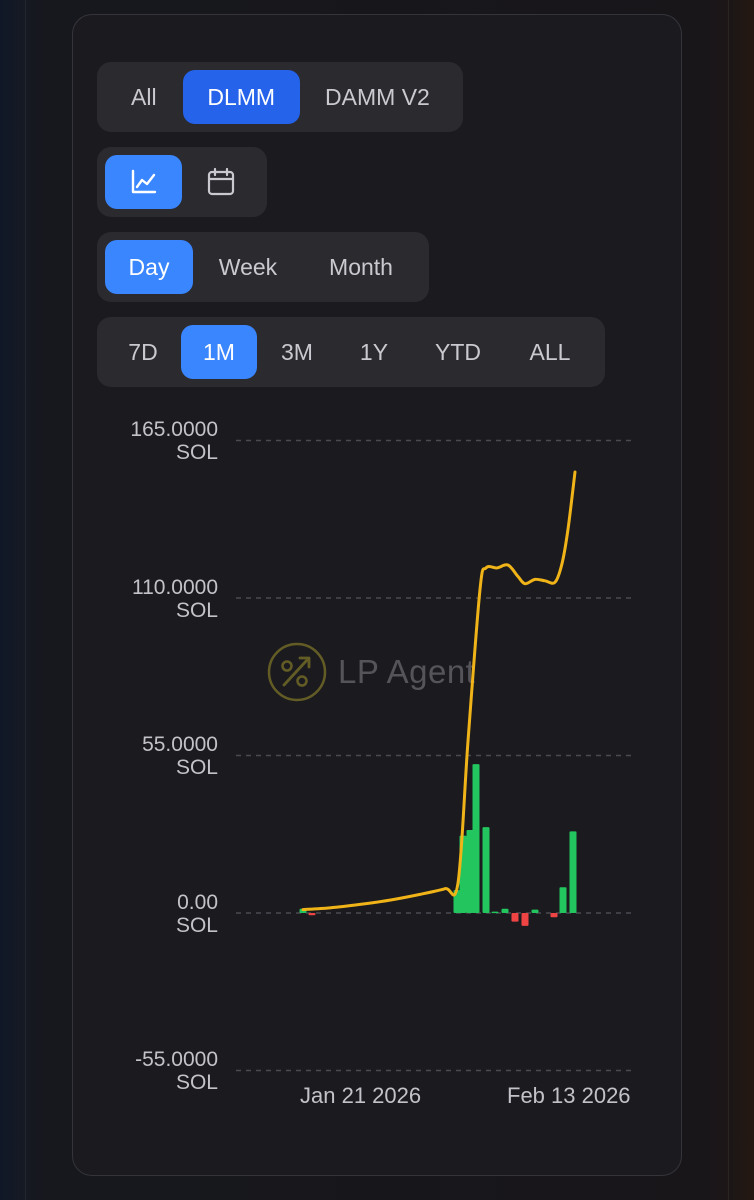  I want to click on y-tick-label: 55.0000 SOL, so click(180, 756).